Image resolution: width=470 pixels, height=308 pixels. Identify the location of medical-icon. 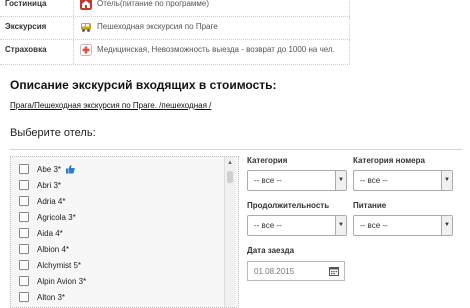
(86, 50).